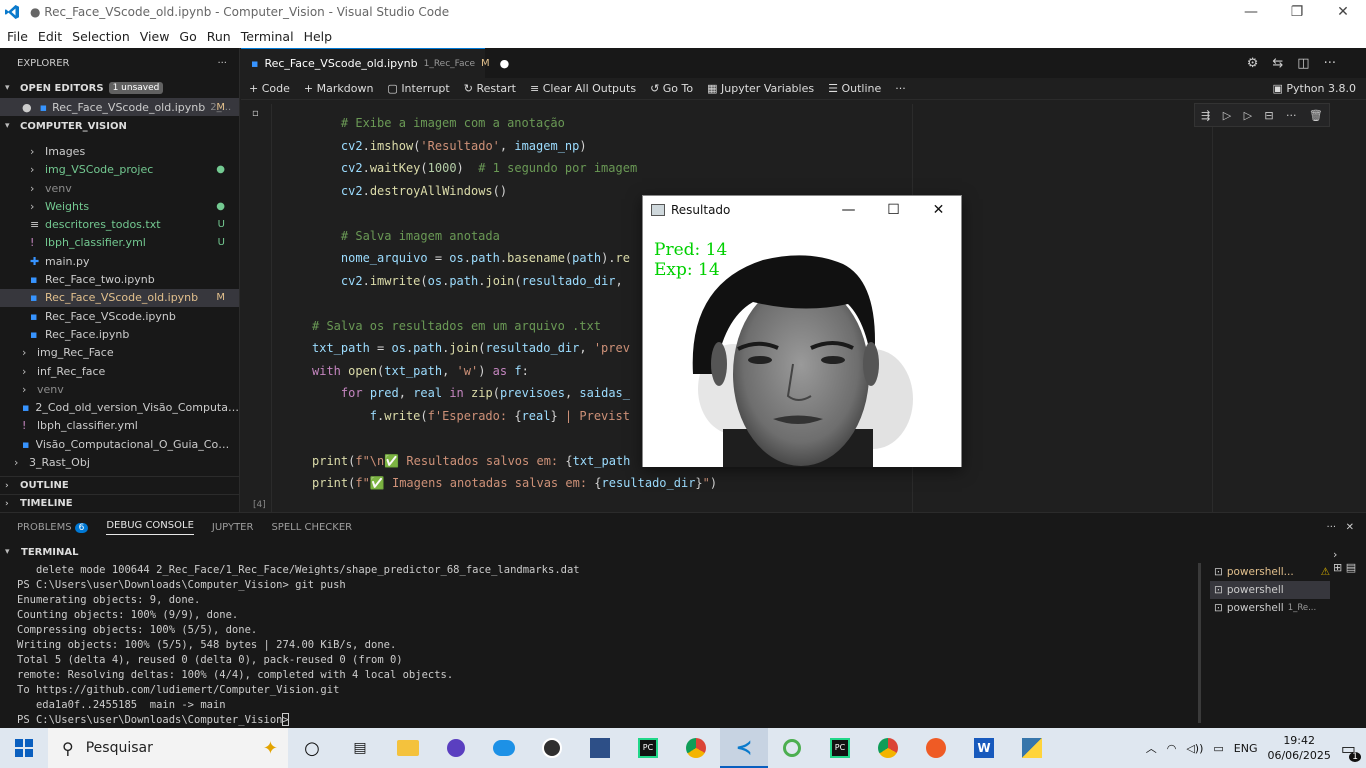 This screenshot has width=1366, height=768. Describe the element at coordinates (683, 552) in the screenshot. I see `terminal-section: ▾ TERMINAL` at that location.